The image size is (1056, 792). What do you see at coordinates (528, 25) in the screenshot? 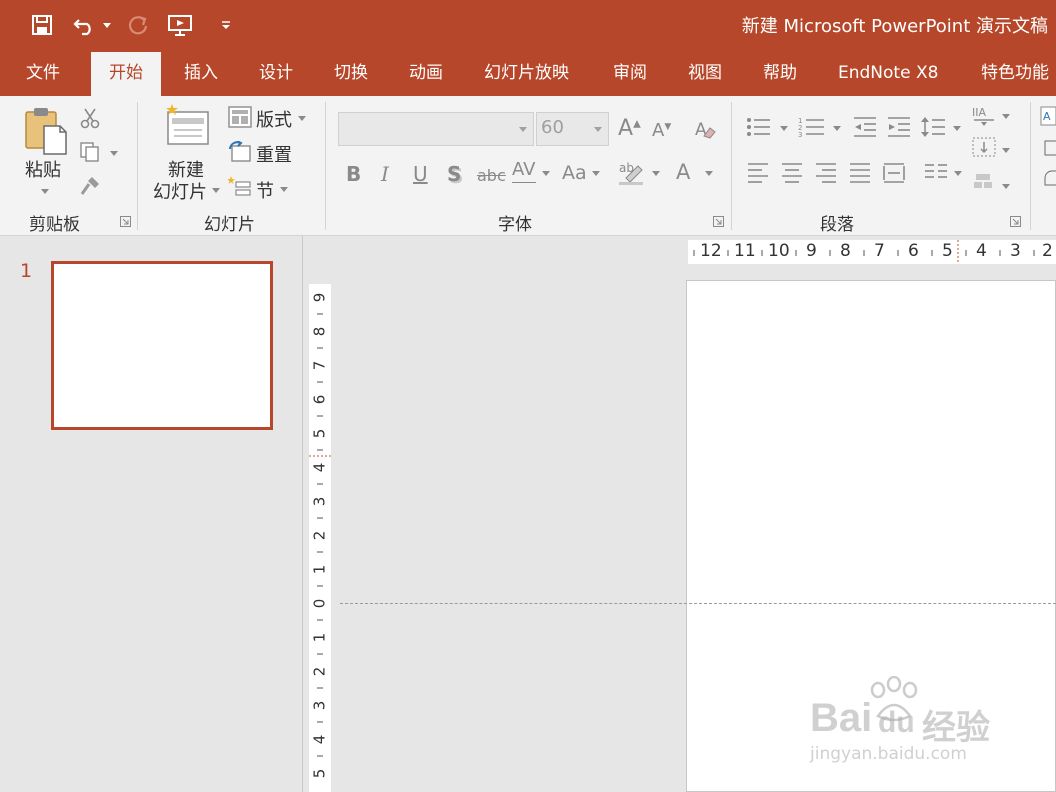
I see `title-bar: 新建 Microsoft PowerPoint 演示文稿` at bounding box center [528, 25].